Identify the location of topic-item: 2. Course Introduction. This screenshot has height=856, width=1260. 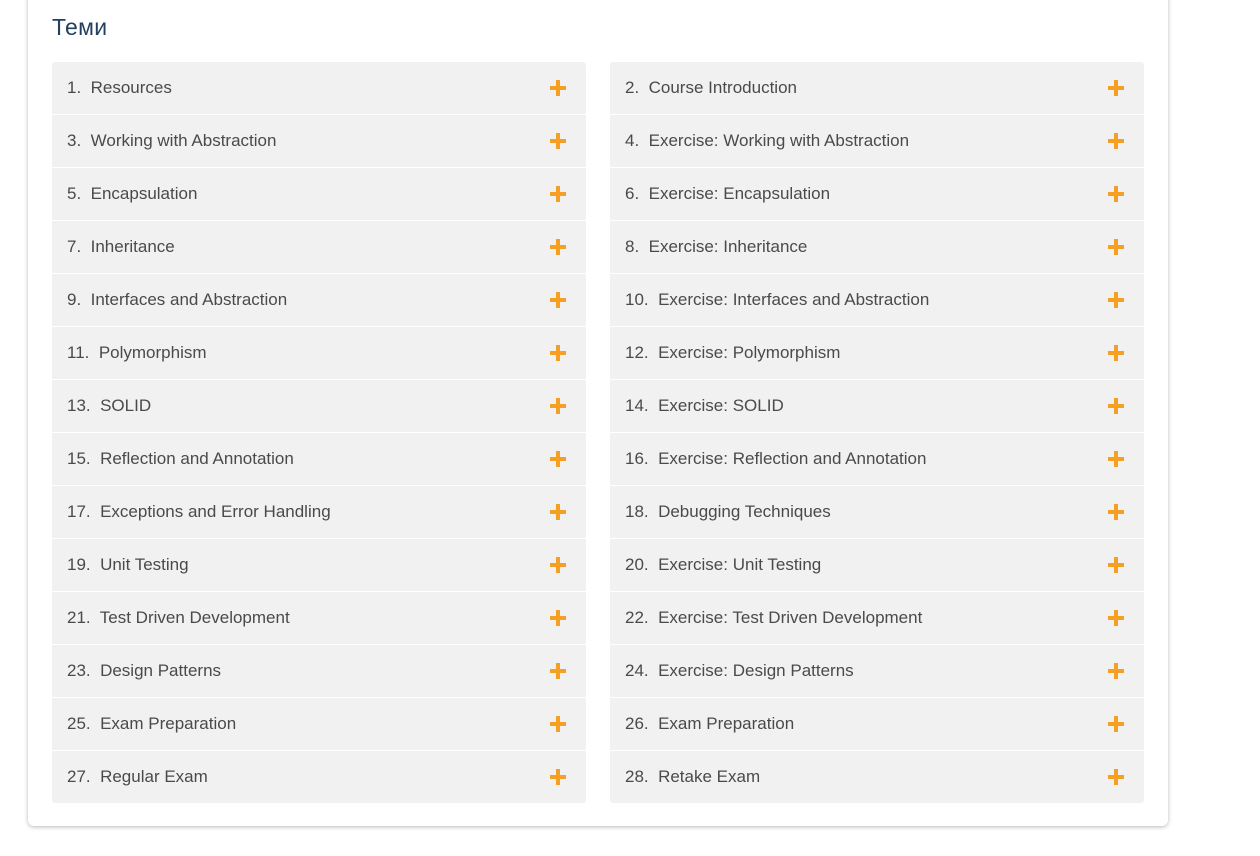
(877, 88).